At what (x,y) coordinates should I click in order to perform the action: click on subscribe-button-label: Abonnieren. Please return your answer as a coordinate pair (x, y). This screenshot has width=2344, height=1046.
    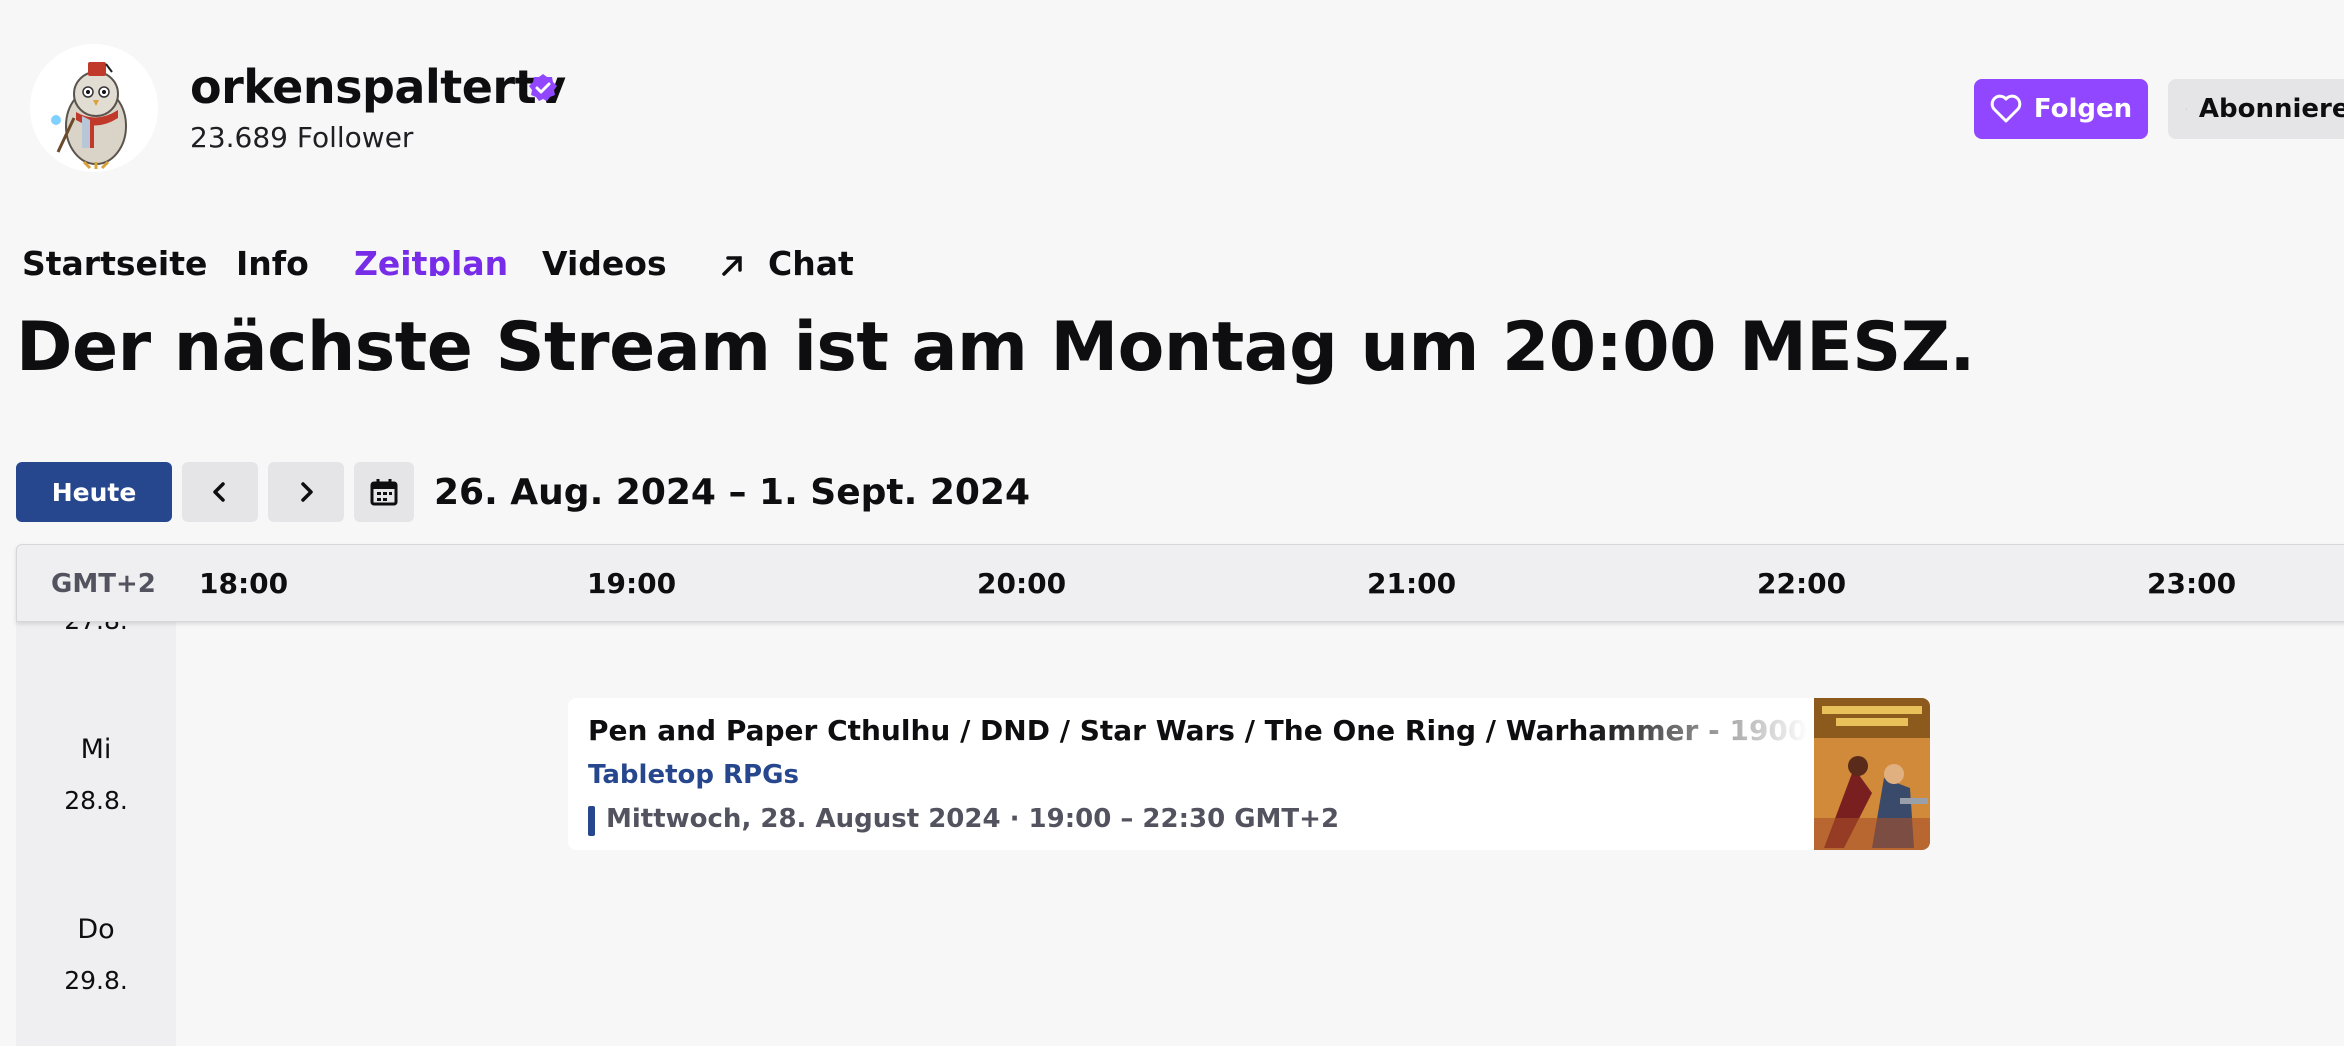
    Looking at the image, I should click on (2271, 109).